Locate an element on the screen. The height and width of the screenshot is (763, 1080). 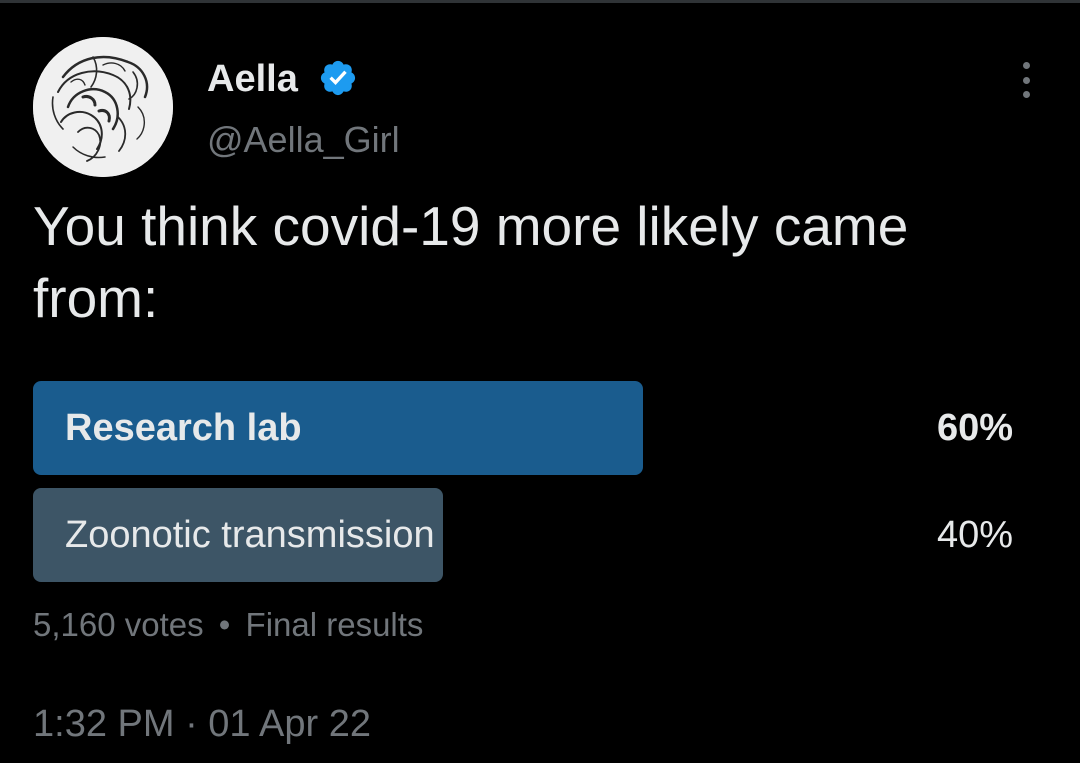
poll-option-research-lab: Research lab 60% is located at coordinates (533, 428).